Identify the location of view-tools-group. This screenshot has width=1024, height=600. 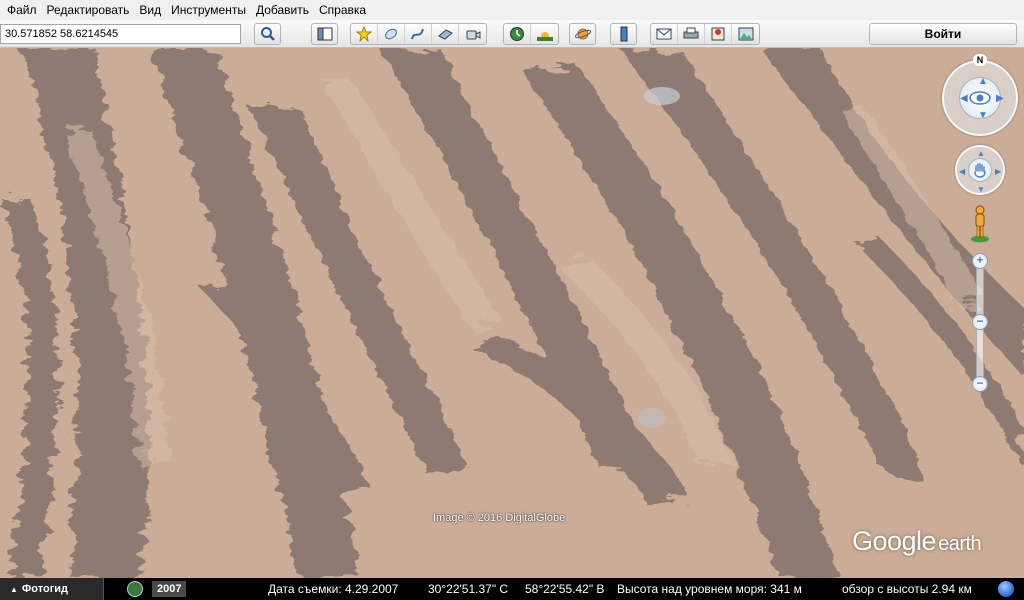
(531, 34).